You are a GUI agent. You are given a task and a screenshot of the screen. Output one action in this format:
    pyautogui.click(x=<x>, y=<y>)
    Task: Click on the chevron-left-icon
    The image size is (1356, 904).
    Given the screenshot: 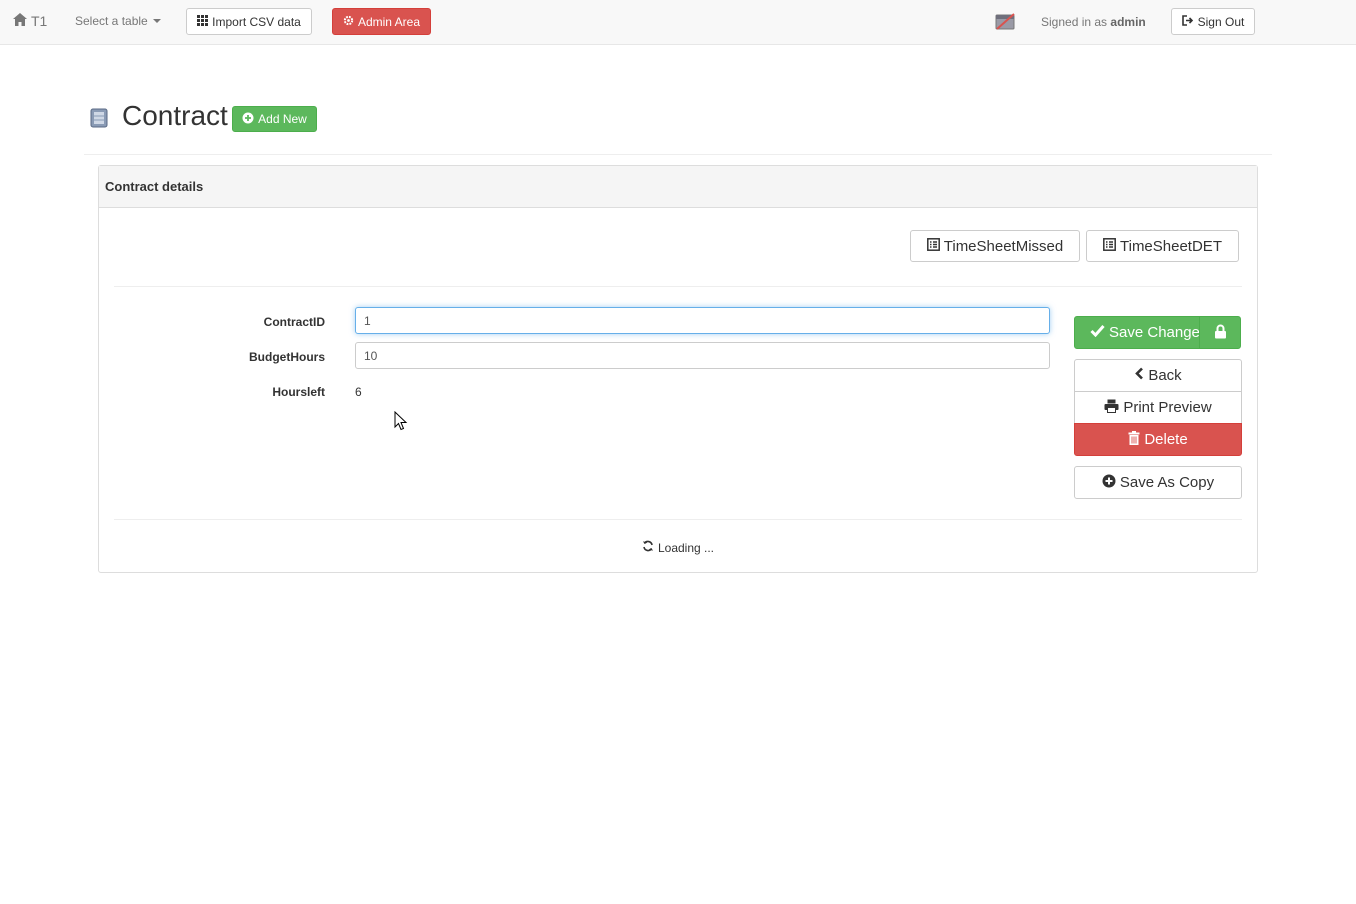 What is the action you would take?
    pyautogui.click(x=1141, y=375)
    